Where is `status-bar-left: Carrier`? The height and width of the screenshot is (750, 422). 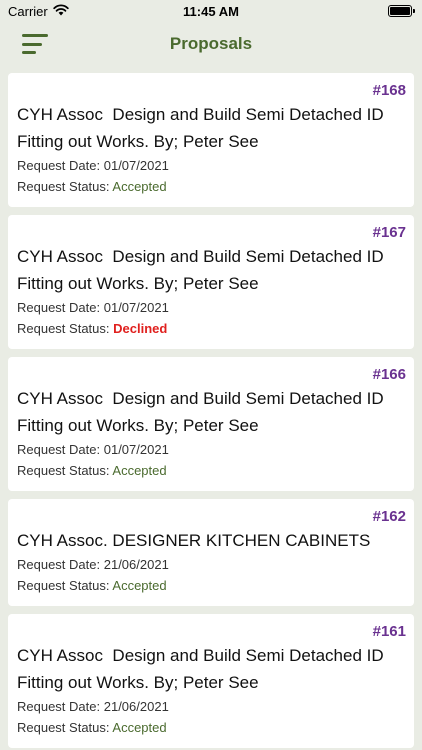
status-bar-left: Carrier is located at coordinates (38, 11).